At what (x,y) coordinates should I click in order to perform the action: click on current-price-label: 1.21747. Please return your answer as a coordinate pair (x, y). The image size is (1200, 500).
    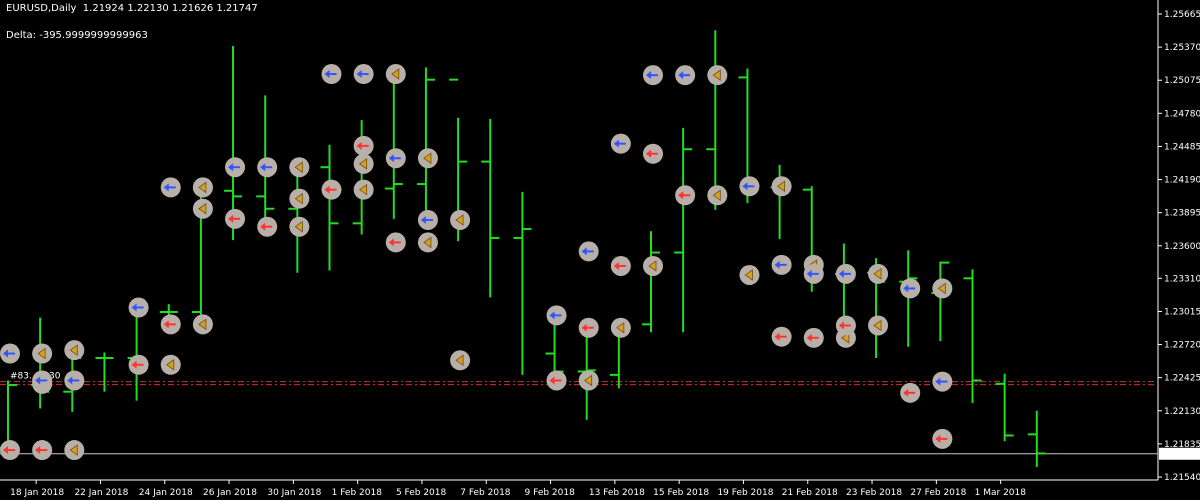
    Looking at the image, I should click on (1180, 455).